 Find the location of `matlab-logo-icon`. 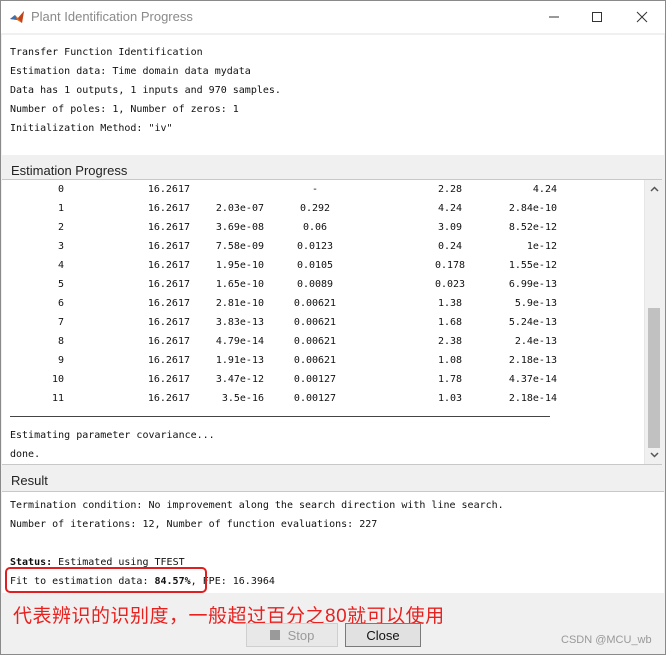

matlab-logo-icon is located at coordinates (17, 17).